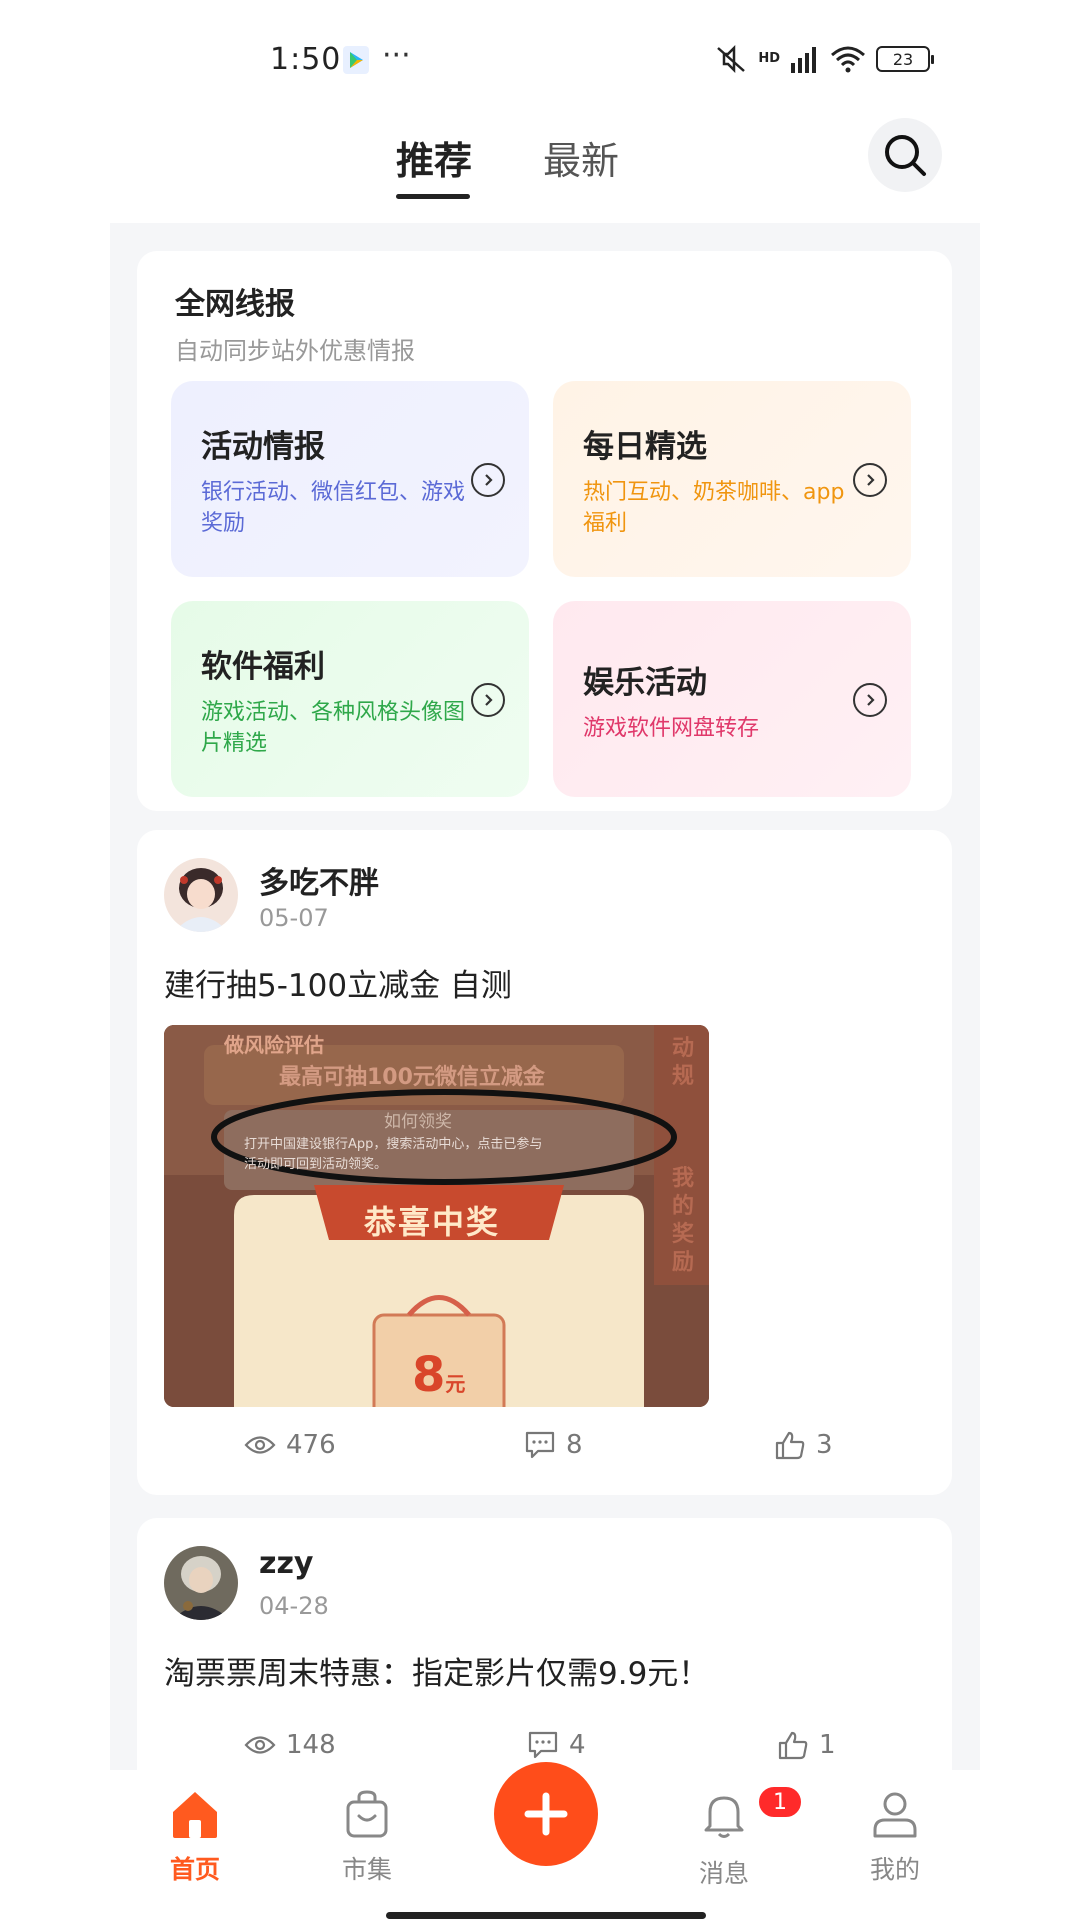 This screenshot has width=1080, height=1920. I want to click on add-post-button, so click(546, 1814).